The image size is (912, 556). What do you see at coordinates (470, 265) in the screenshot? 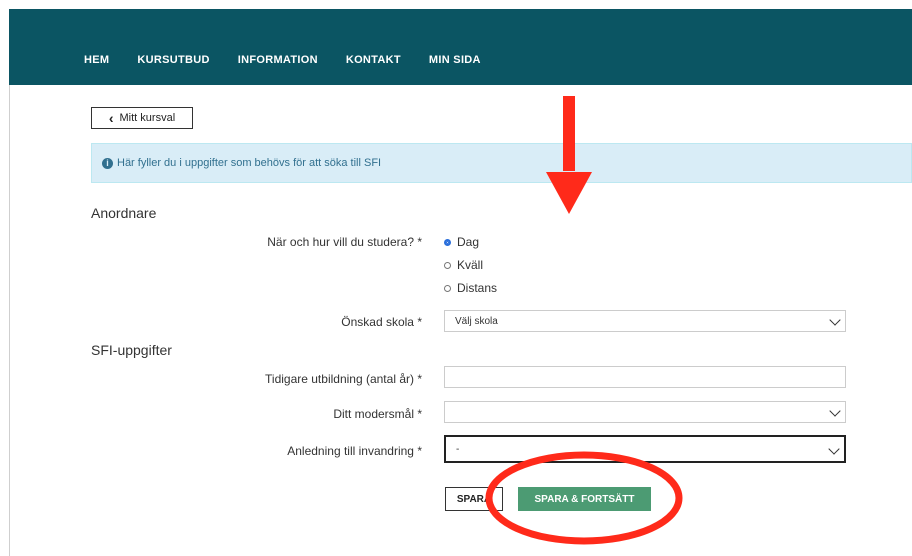
I see `radio-label-kvall: Kväll` at bounding box center [470, 265].